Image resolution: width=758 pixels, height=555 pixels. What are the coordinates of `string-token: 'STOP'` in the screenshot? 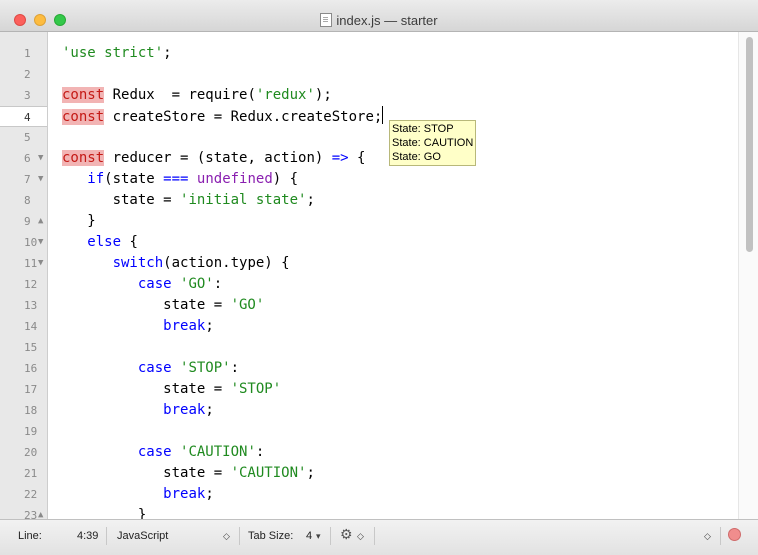 It's located at (256, 389).